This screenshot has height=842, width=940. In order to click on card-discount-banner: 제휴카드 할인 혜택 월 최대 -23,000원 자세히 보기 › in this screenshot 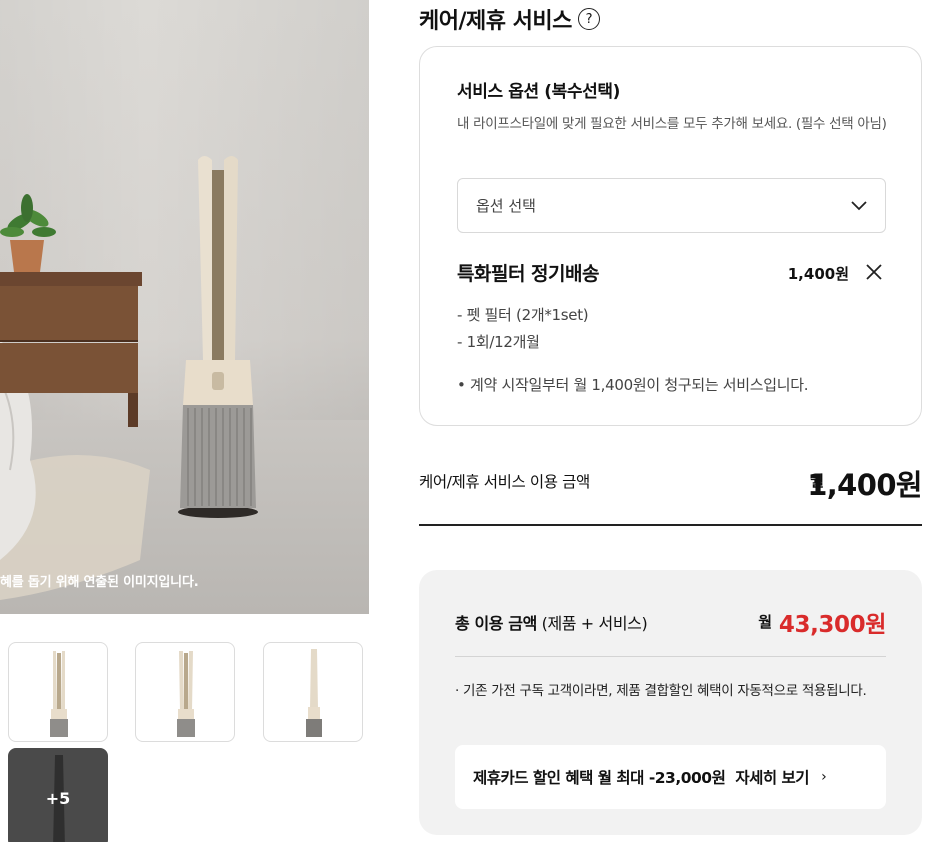, I will do `click(670, 777)`.